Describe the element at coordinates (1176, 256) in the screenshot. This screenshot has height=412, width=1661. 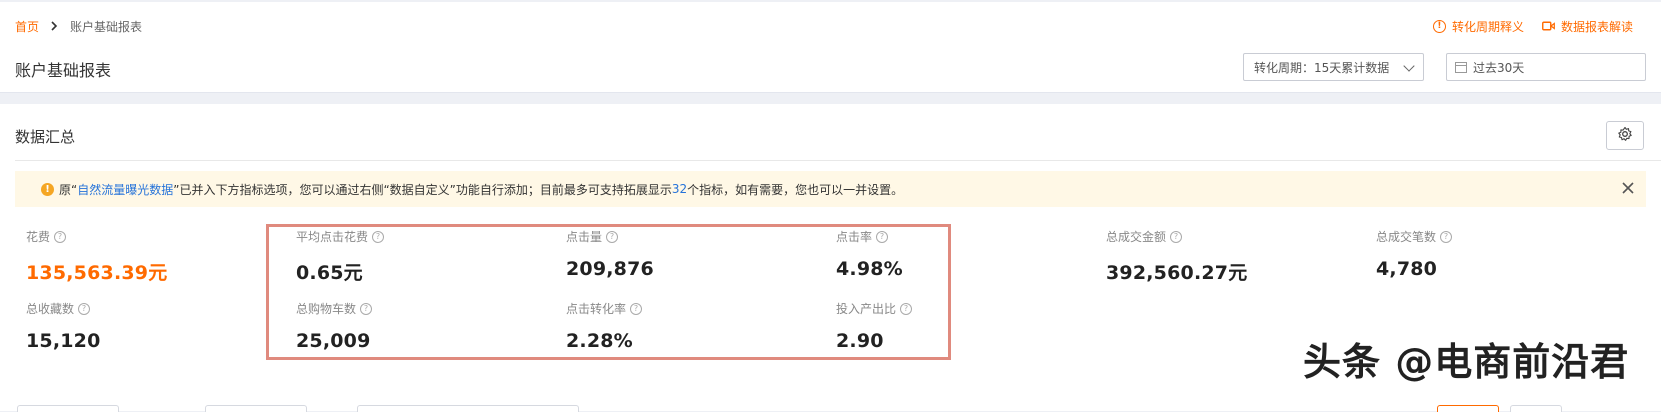
I see `metric-gmv: 总成交金额? 392,560.27元` at that location.